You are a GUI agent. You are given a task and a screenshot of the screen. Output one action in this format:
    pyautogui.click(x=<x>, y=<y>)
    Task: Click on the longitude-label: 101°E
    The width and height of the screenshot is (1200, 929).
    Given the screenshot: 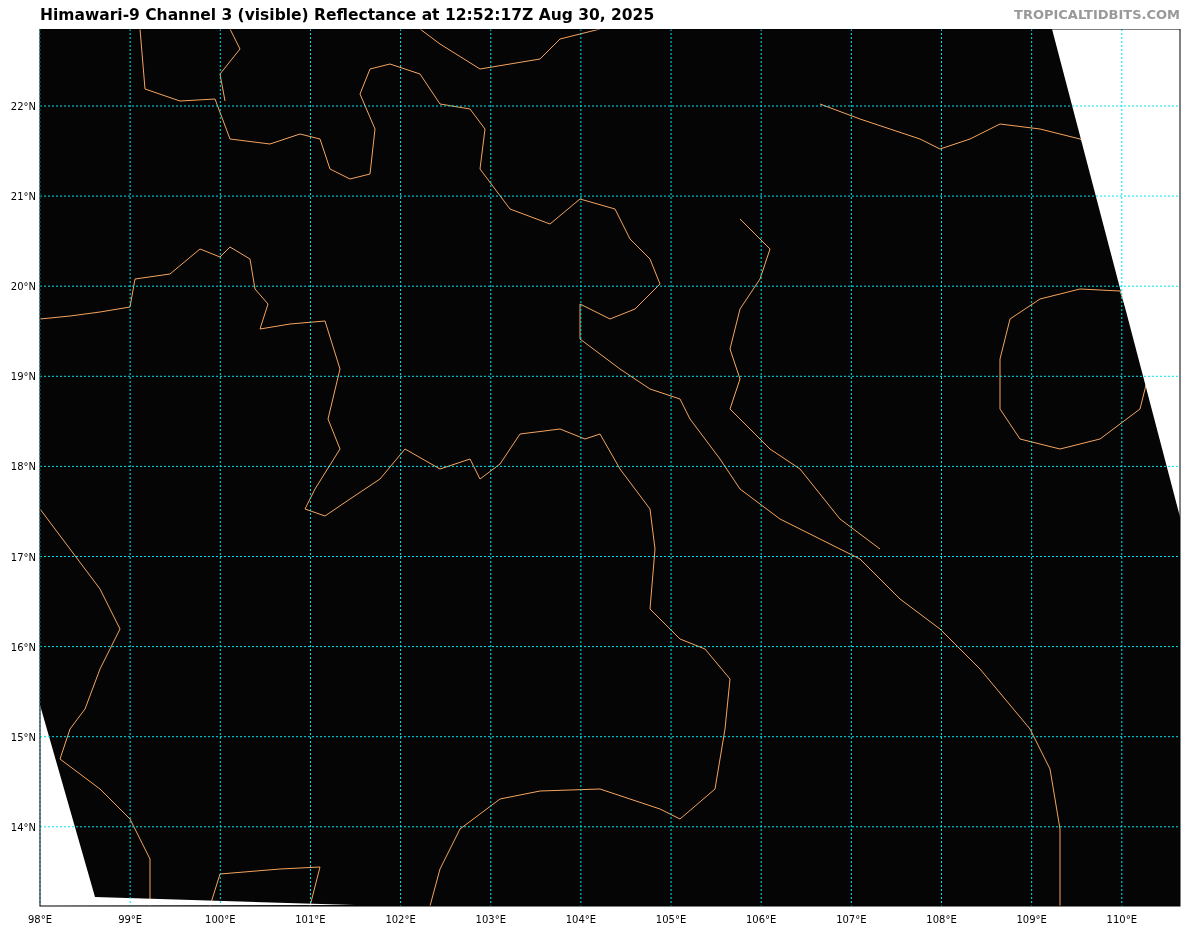 What is the action you would take?
    pyautogui.click(x=310, y=919)
    